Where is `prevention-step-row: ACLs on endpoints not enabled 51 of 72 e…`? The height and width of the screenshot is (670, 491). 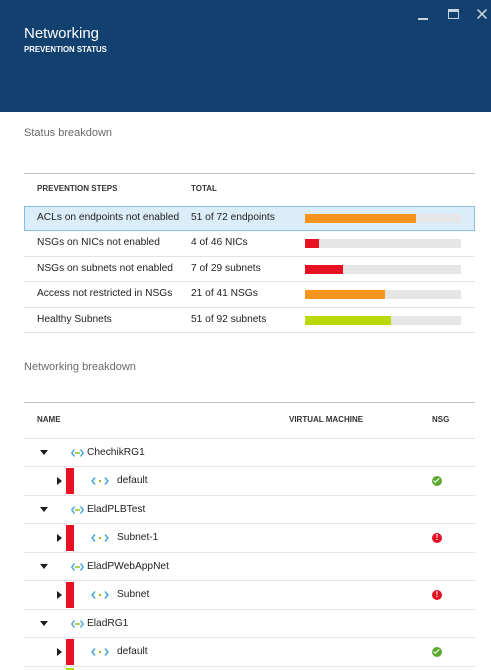 prevention-step-row: ACLs on endpoints not enabled 51 of 72 e… is located at coordinates (249, 218).